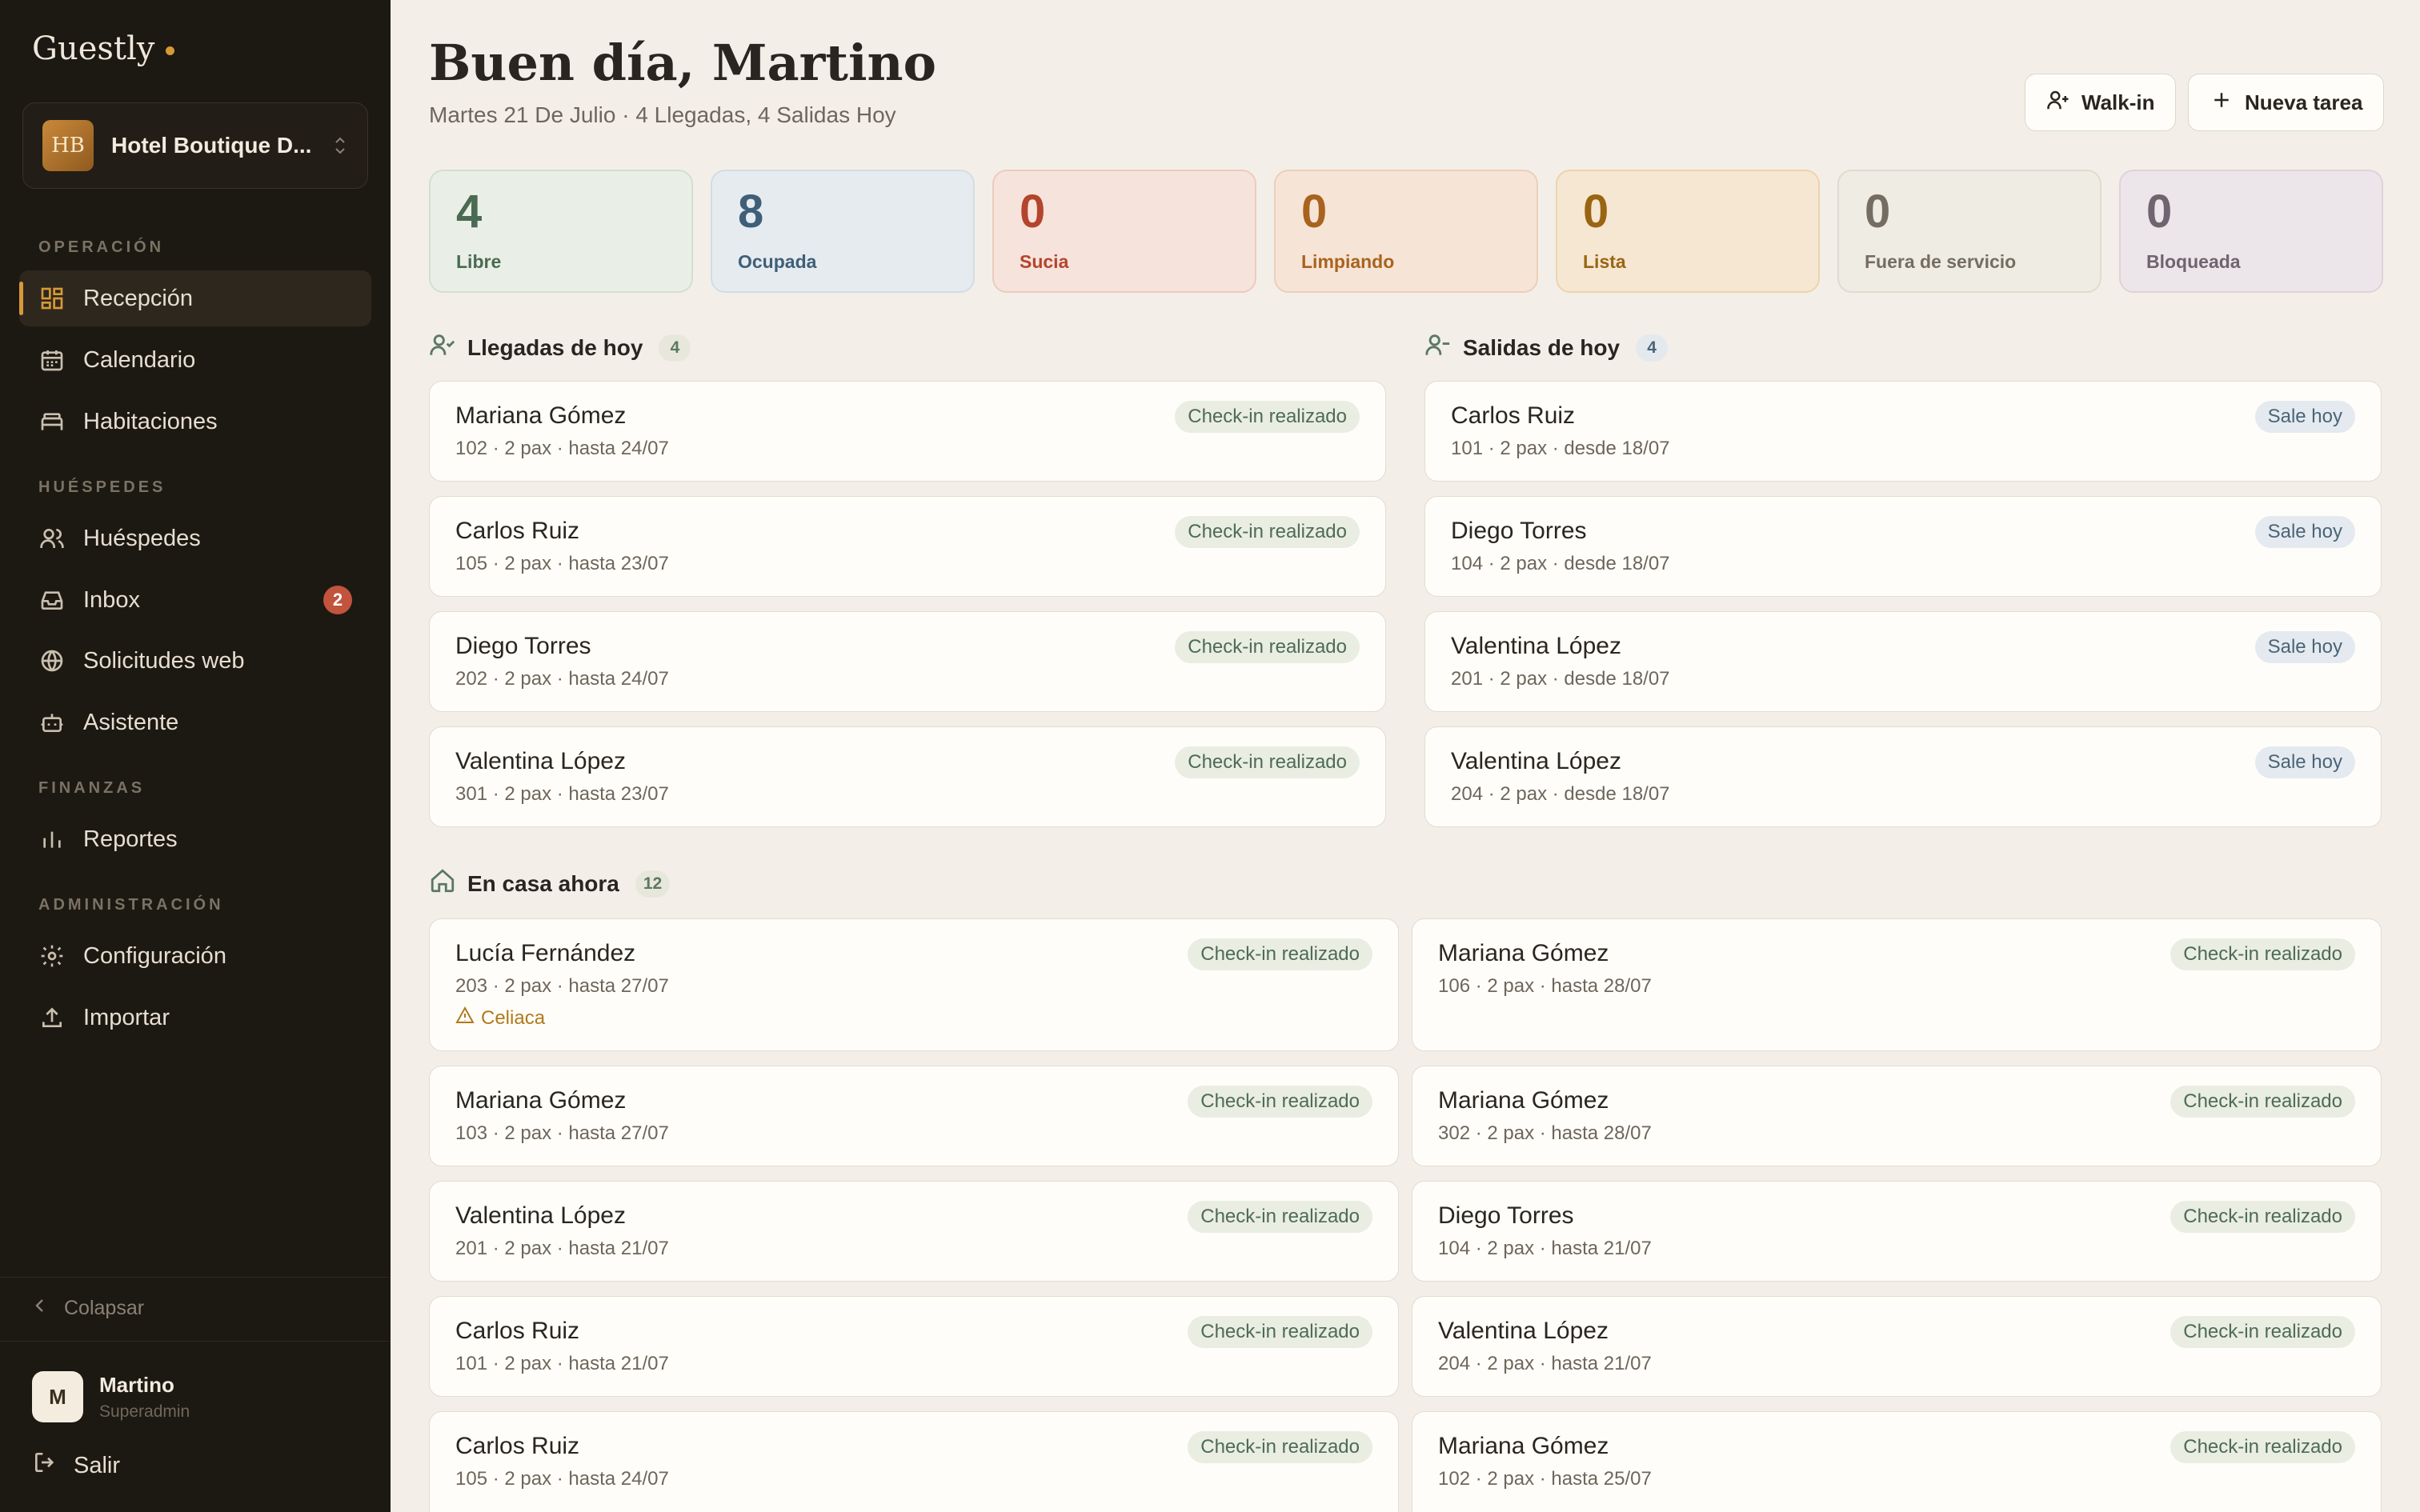 This screenshot has height=1512, width=2420. Describe the element at coordinates (465, 1018) in the screenshot. I see `warning-icon` at that location.